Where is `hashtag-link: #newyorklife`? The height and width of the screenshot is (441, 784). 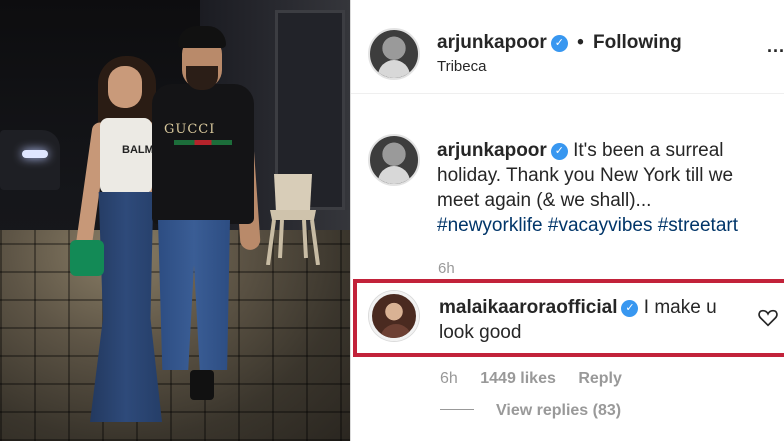 hashtag-link: #newyorklife is located at coordinates (490, 225).